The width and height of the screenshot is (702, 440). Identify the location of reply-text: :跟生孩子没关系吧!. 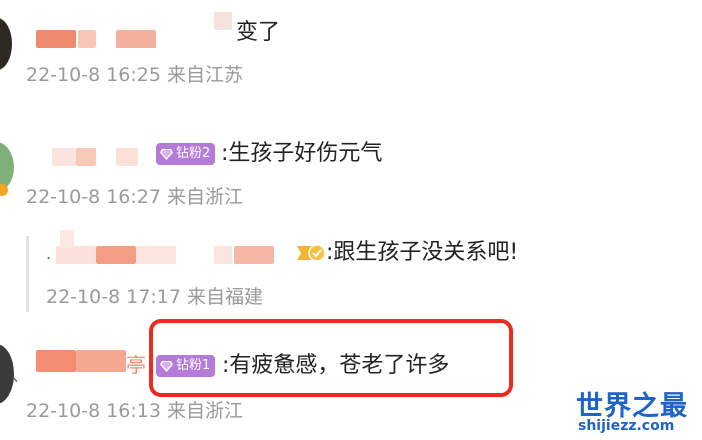
(422, 252).